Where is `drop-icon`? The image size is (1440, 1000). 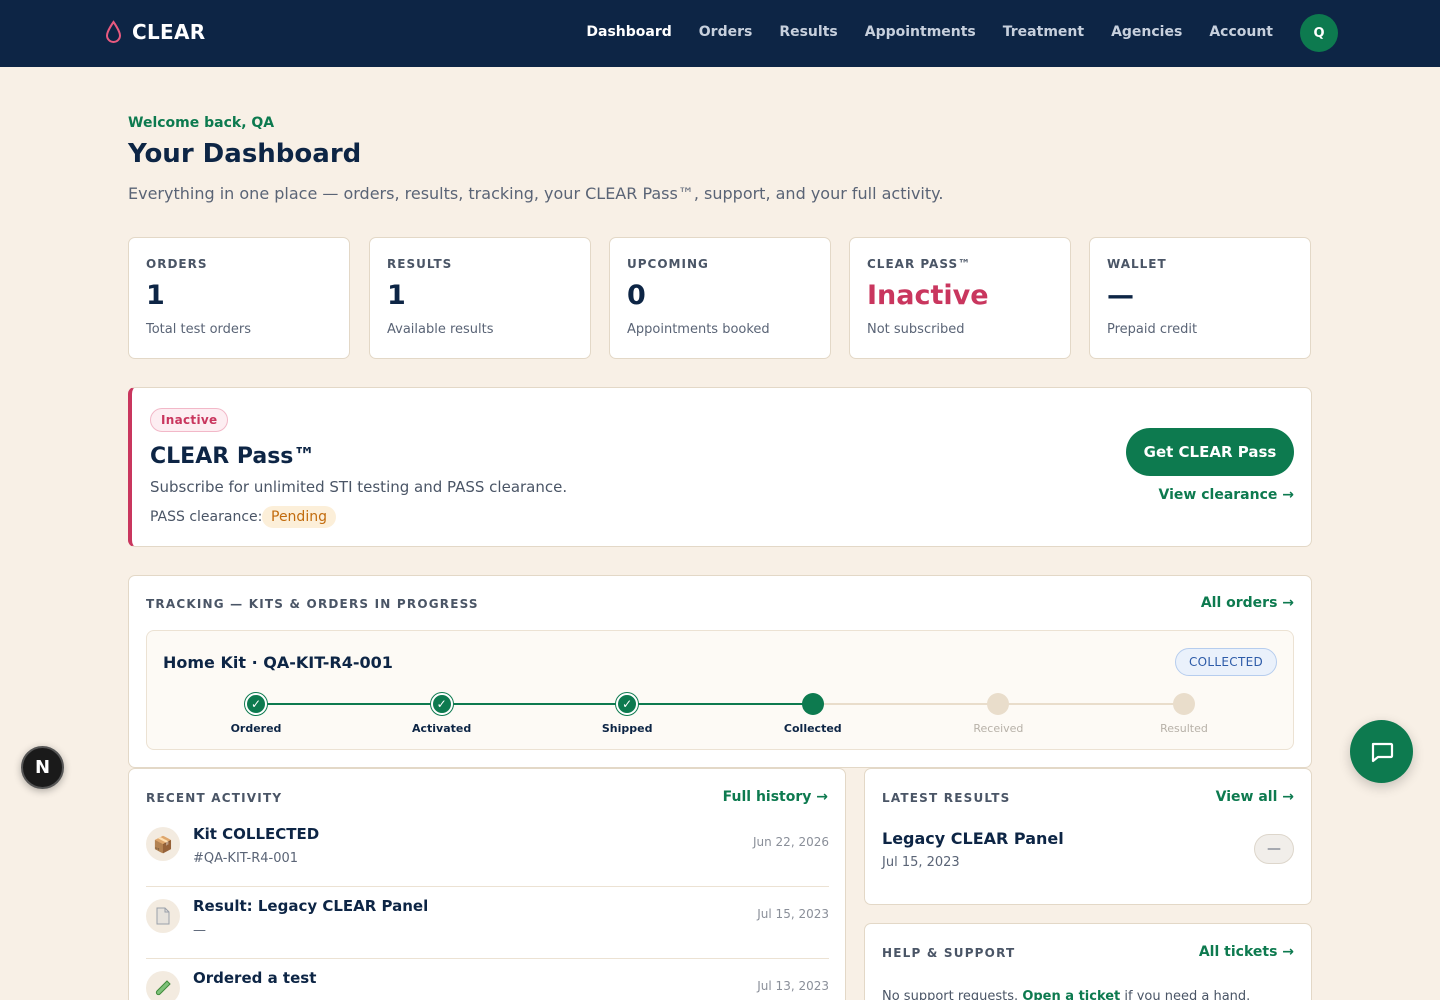 drop-icon is located at coordinates (113, 31).